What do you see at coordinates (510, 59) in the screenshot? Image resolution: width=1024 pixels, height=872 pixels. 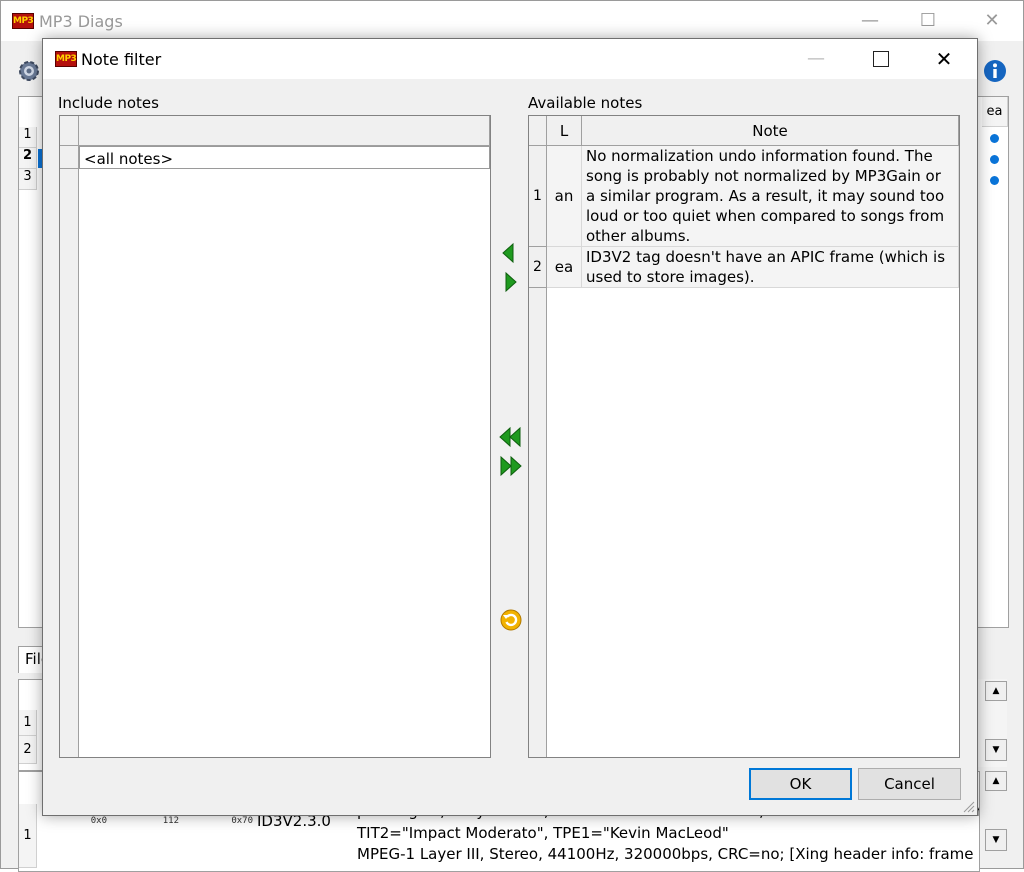 I see `dialog-titlebar: MP3 Note filter — ✕` at bounding box center [510, 59].